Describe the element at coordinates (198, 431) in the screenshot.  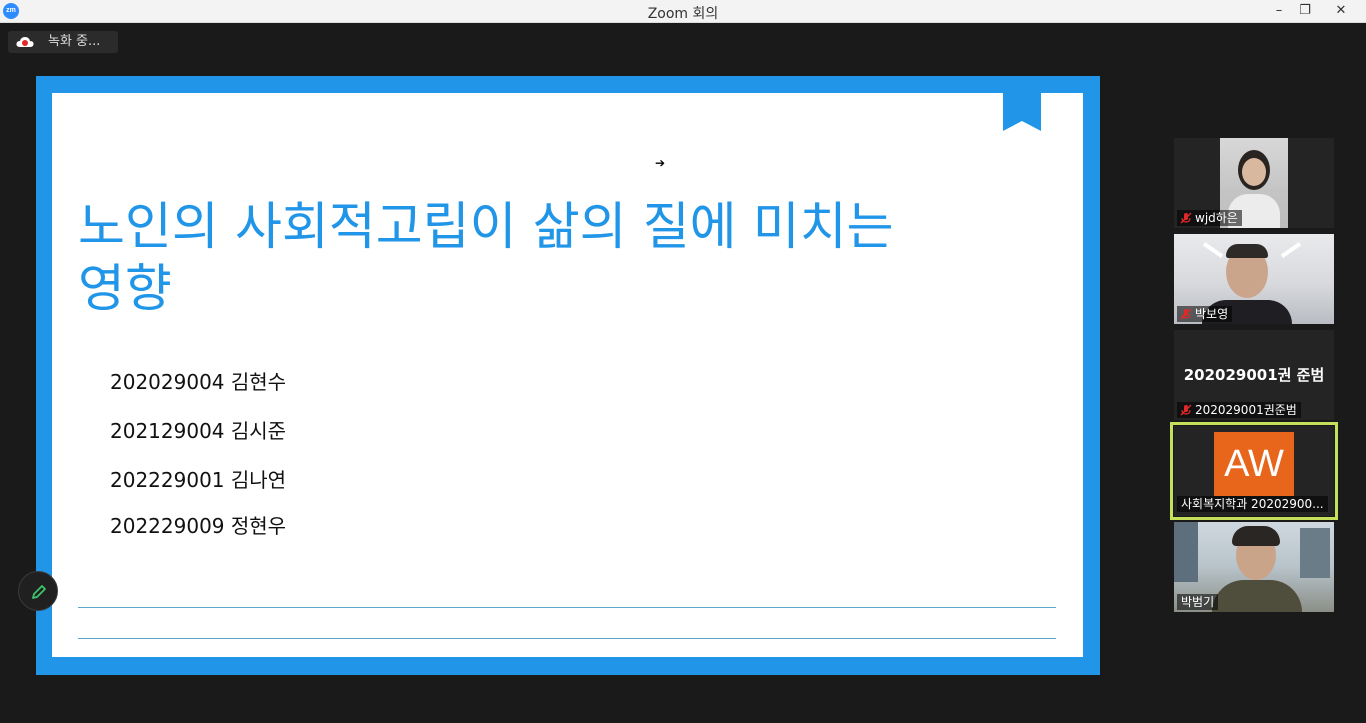
I see `member-entry: 202129004 김시준` at that location.